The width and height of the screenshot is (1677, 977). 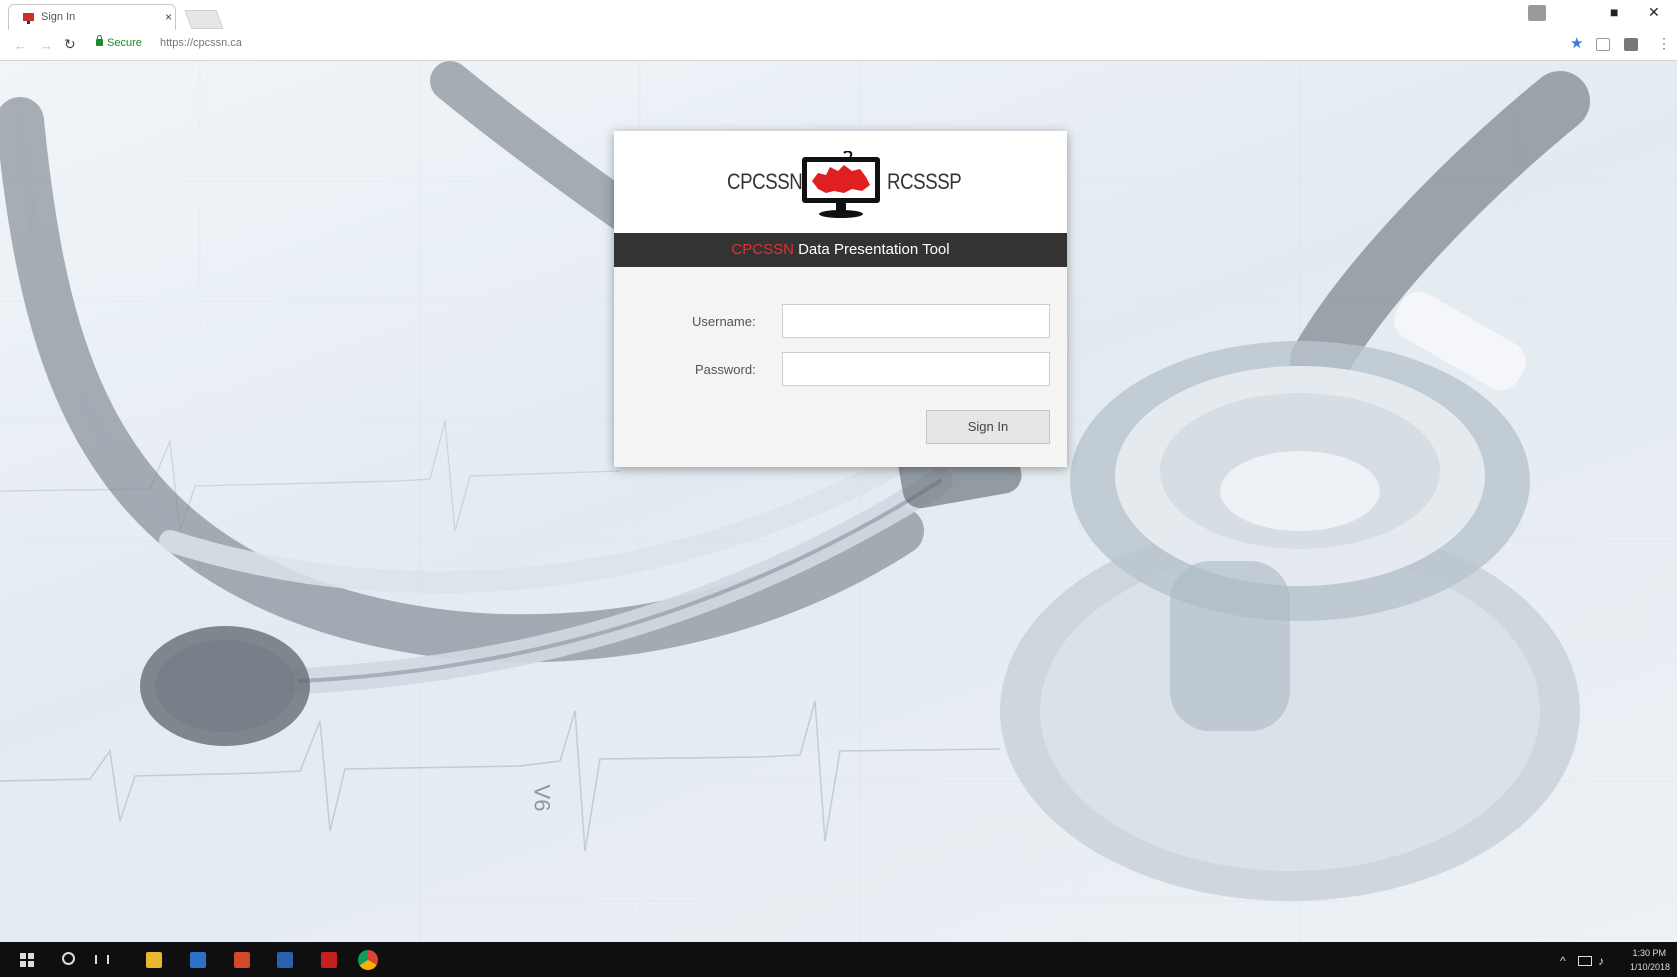 I want to click on username-label: Username:, so click(x=724, y=321).